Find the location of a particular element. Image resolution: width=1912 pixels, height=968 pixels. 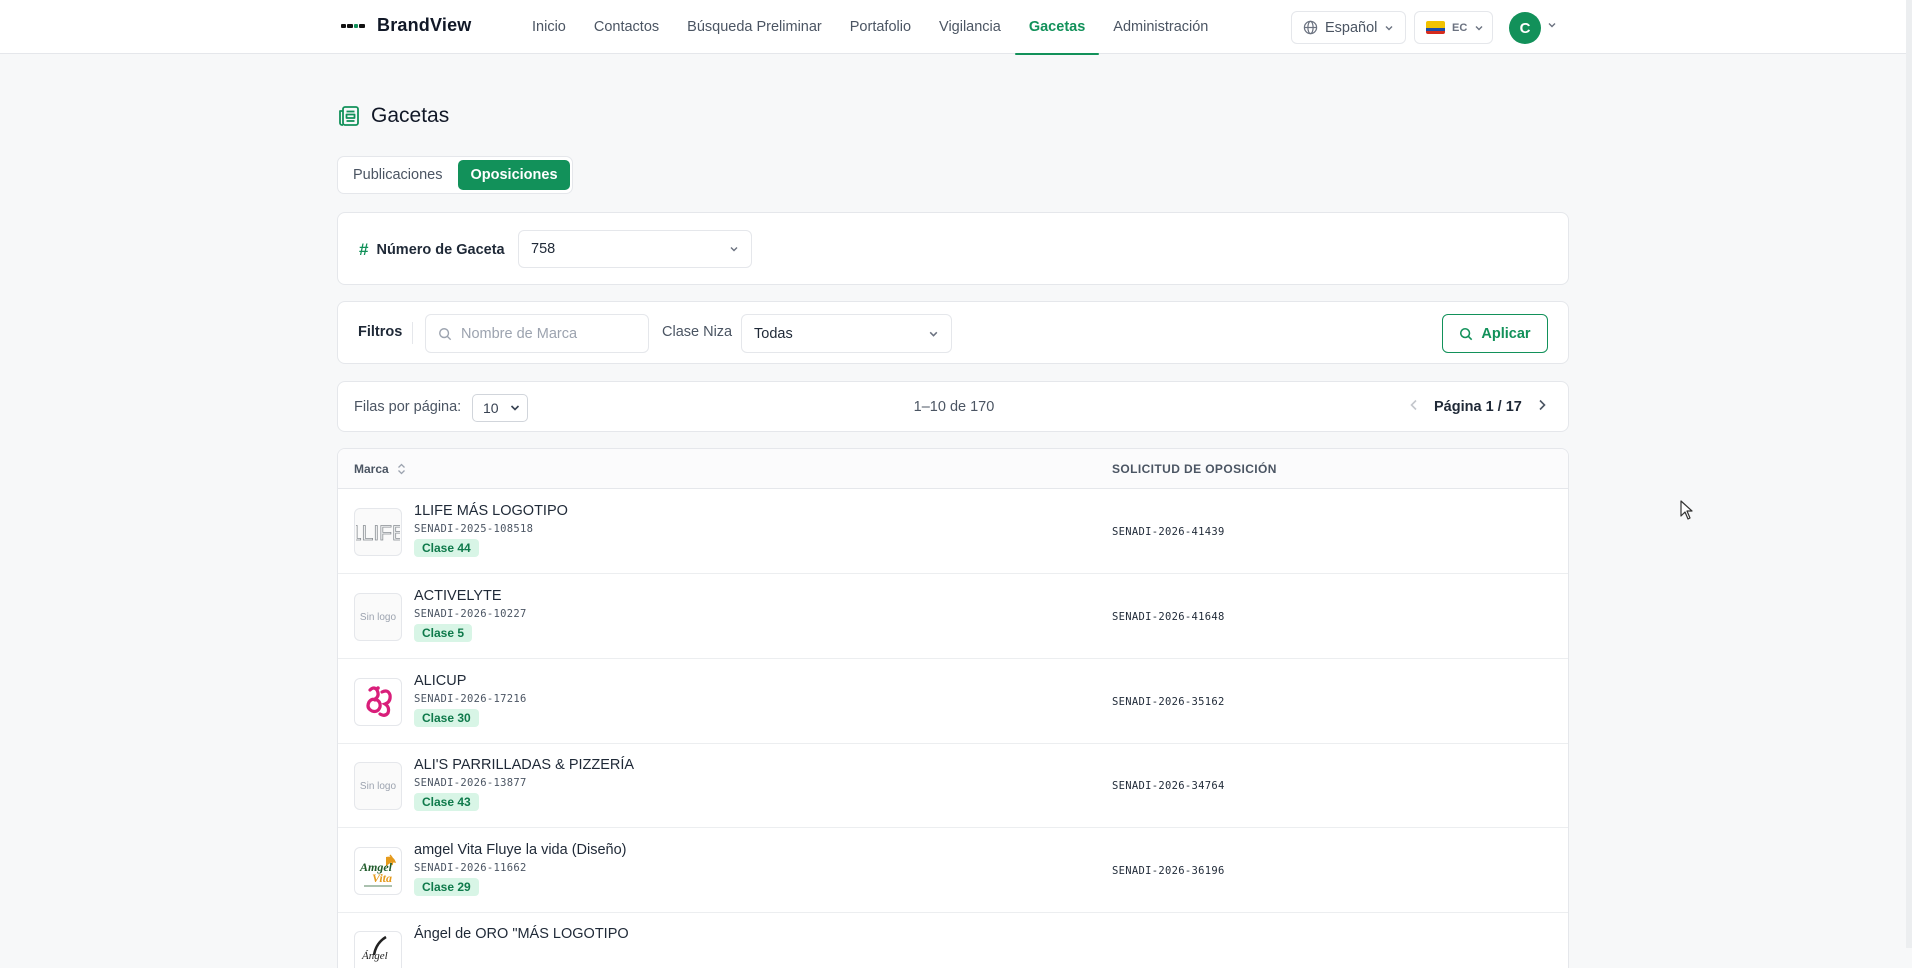

nav-item-portafolio: Portafolio is located at coordinates (880, 27).